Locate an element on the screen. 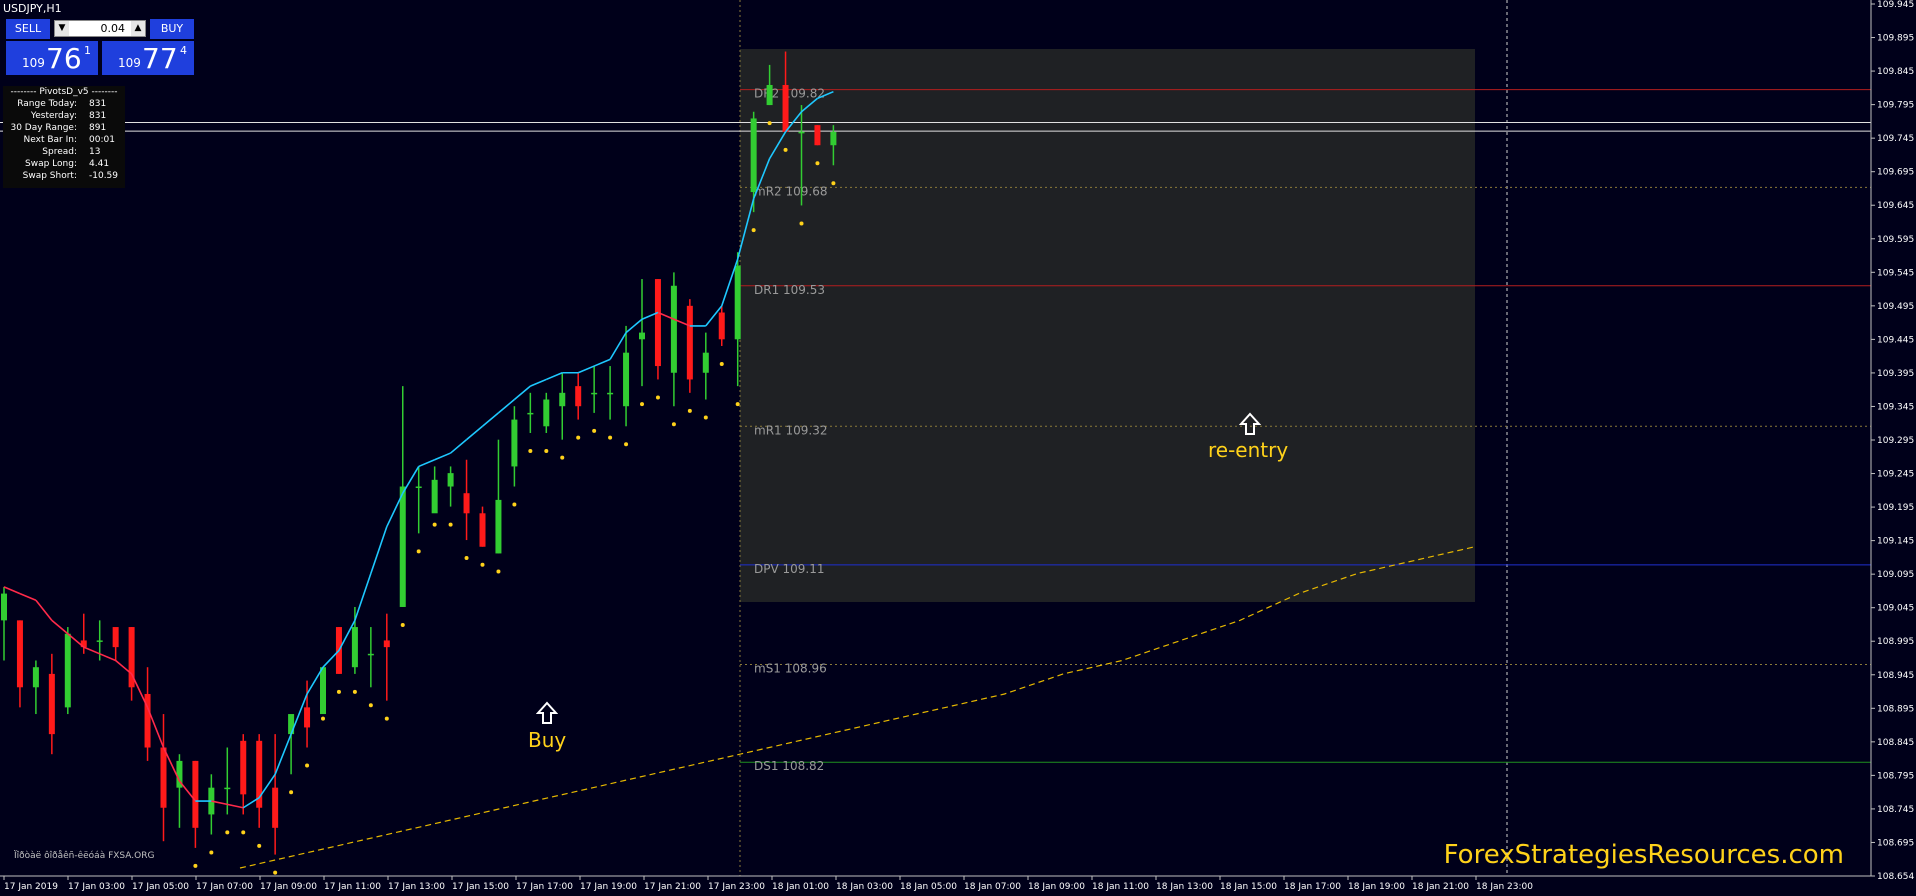 This screenshot has height=896, width=1916. pivot-info-value: 00:01 is located at coordinates (102, 140).